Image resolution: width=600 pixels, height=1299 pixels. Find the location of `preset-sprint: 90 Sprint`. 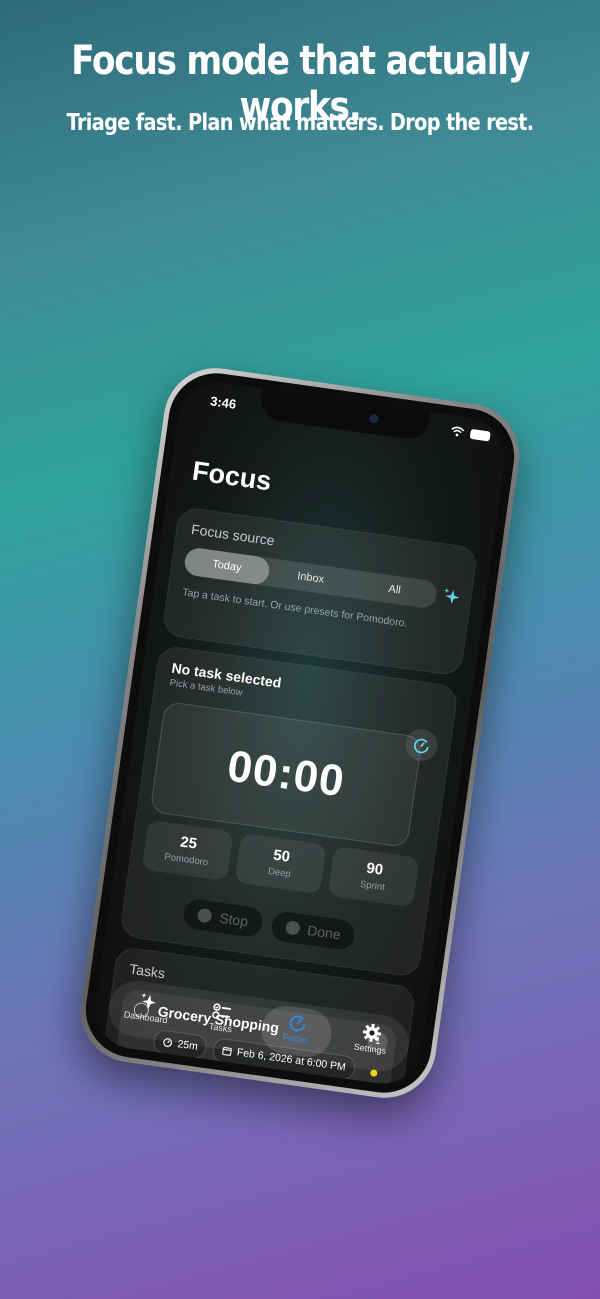

preset-sprint: 90 Sprint is located at coordinates (373, 876).